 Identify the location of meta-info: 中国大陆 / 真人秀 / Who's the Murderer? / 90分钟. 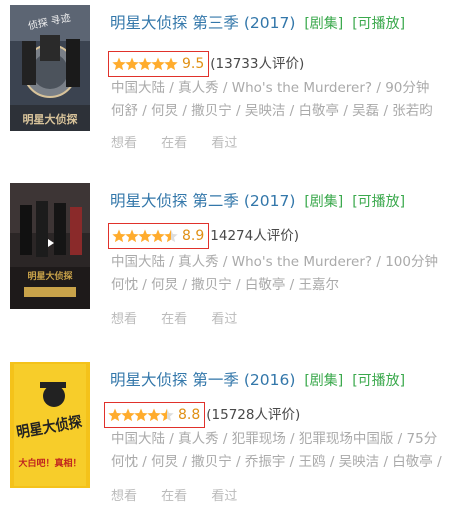
(270, 88).